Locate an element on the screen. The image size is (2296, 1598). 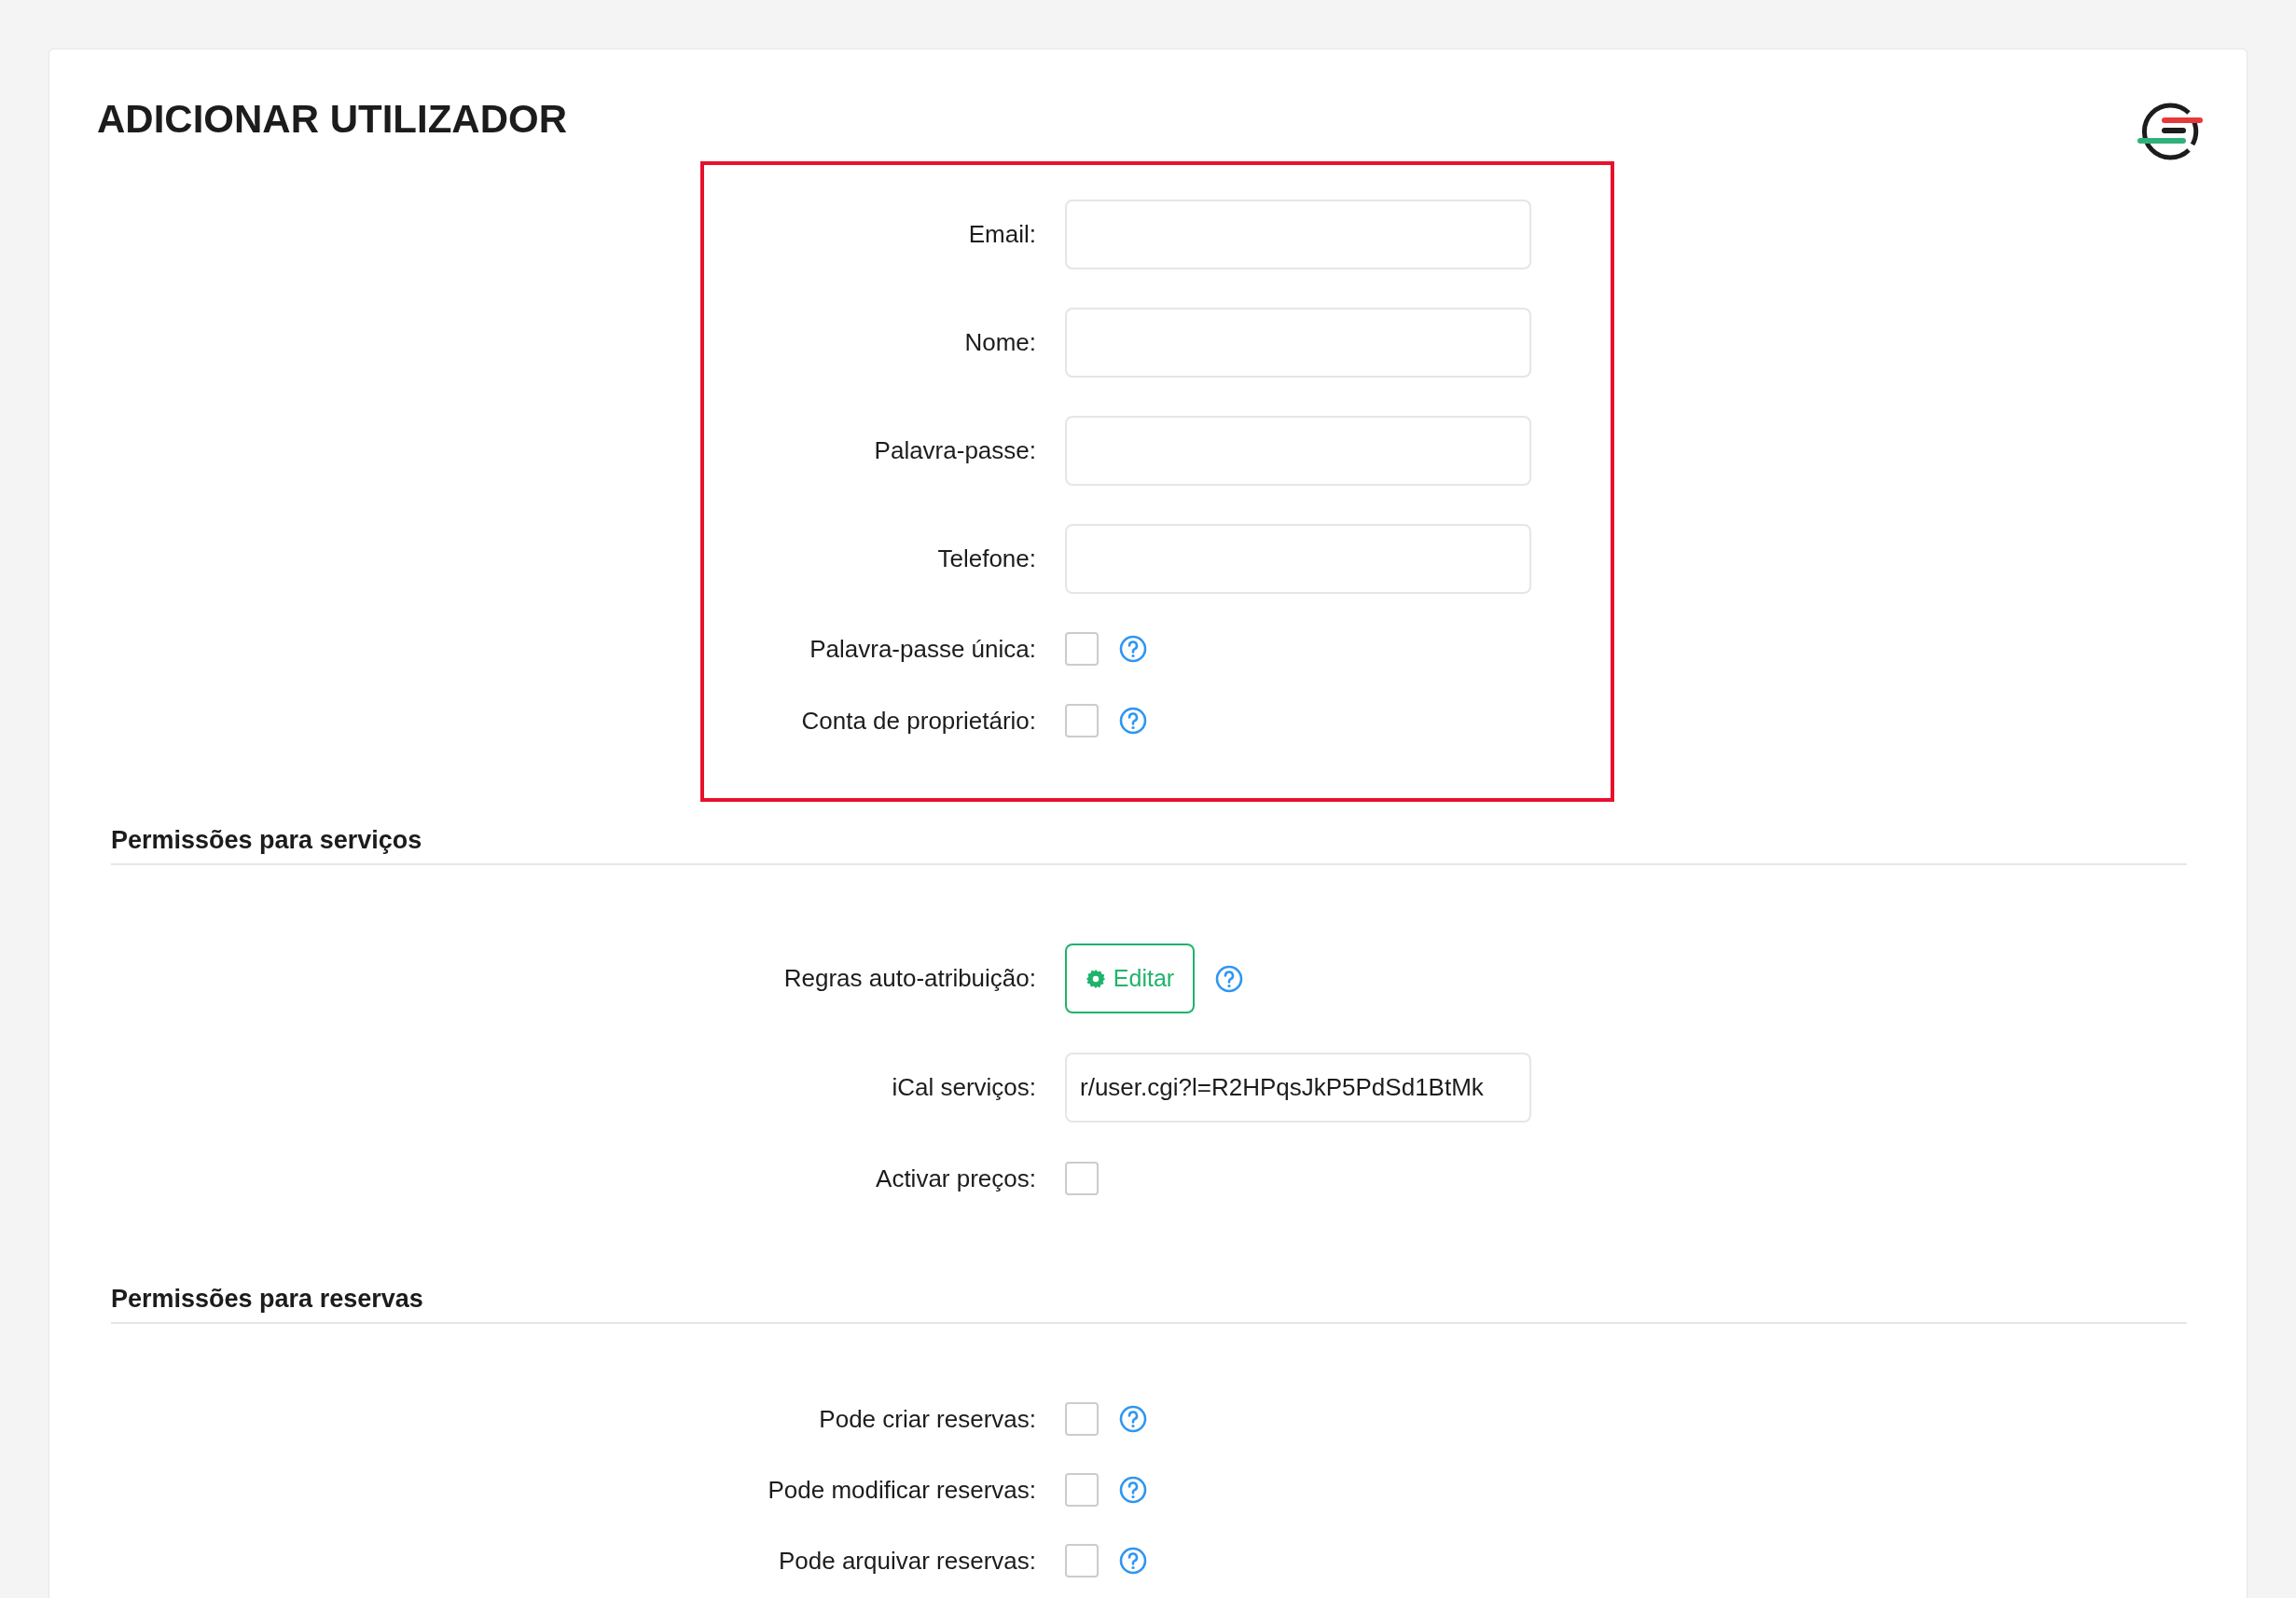
gear-icon is located at coordinates (1095, 979).